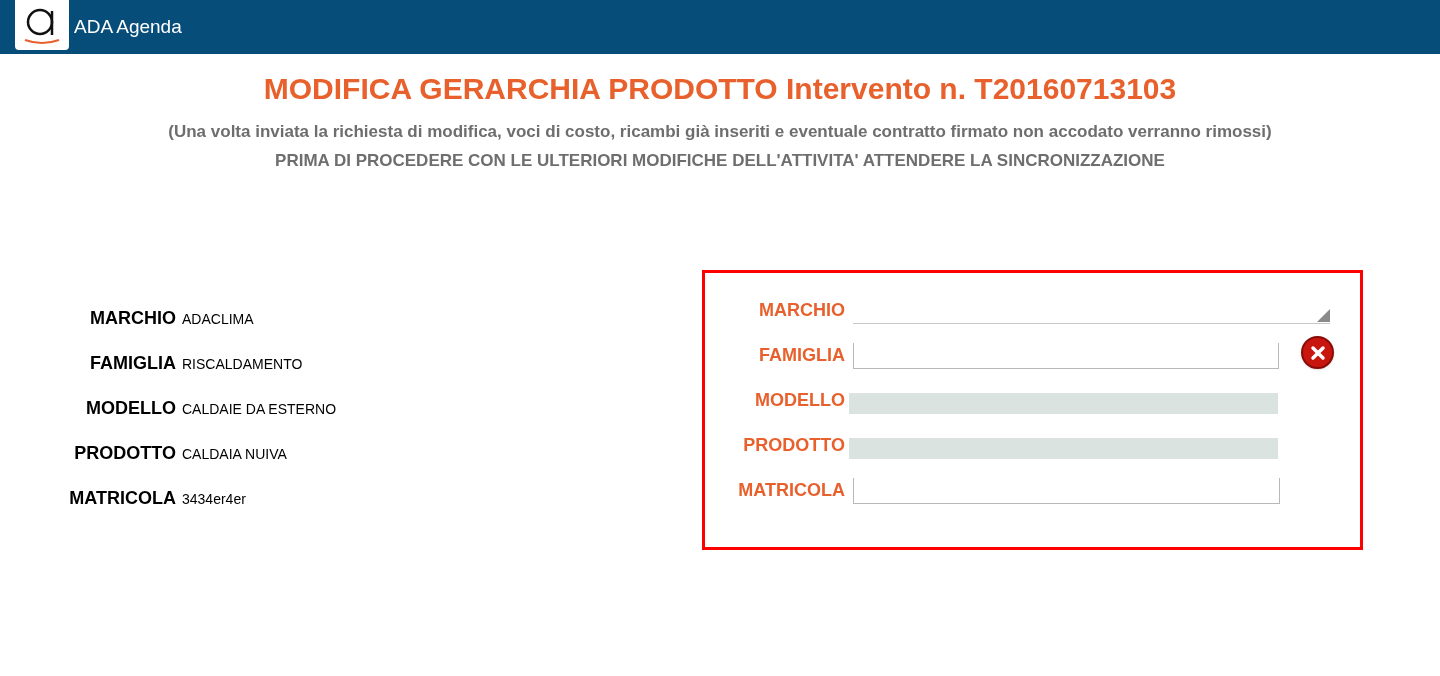 Image resolution: width=1440 pixels, height=676 pixels. I want to click on app-title: ADA Agenda, so click(128, 26).